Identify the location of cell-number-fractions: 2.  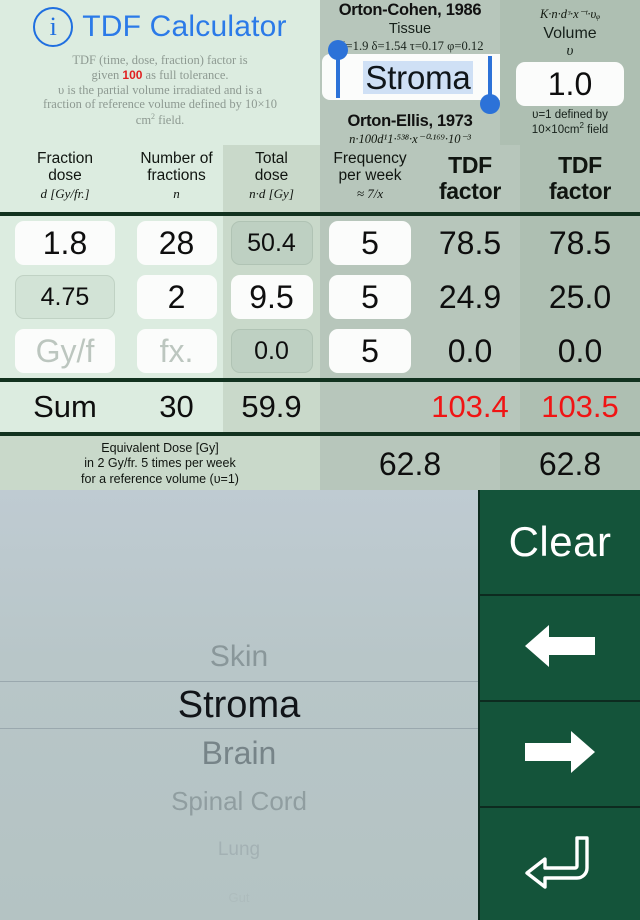
(176, 297).